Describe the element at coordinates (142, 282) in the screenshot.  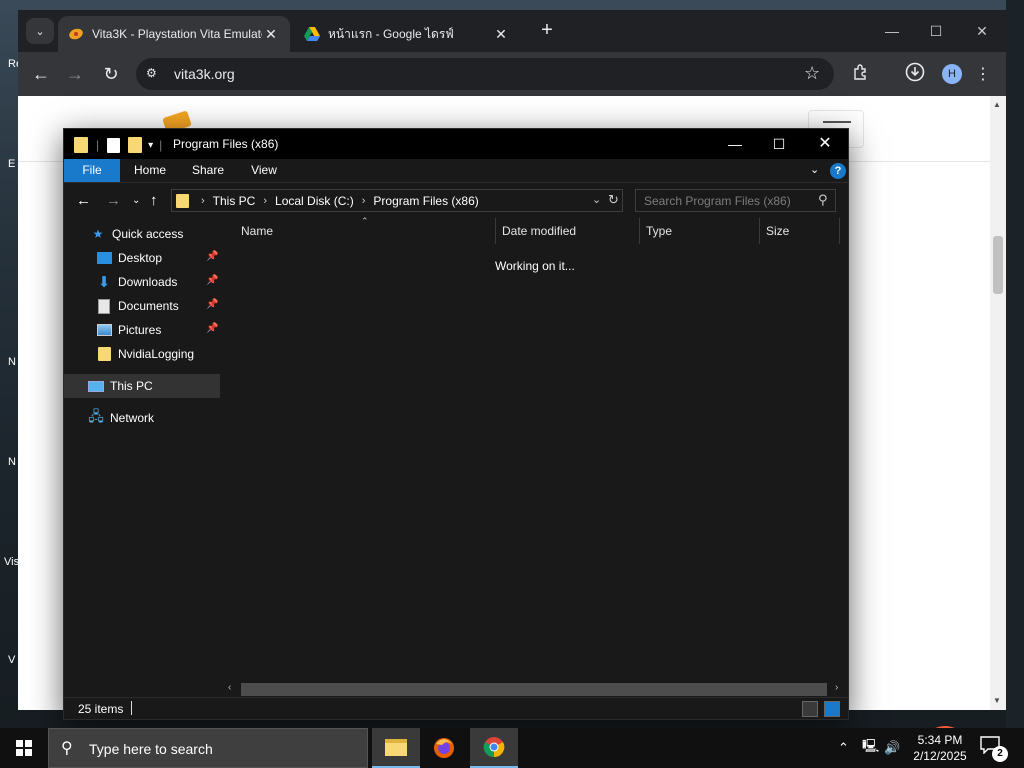
I see `nav-item-downloads: ⬇ Downloads 📌` at that location.